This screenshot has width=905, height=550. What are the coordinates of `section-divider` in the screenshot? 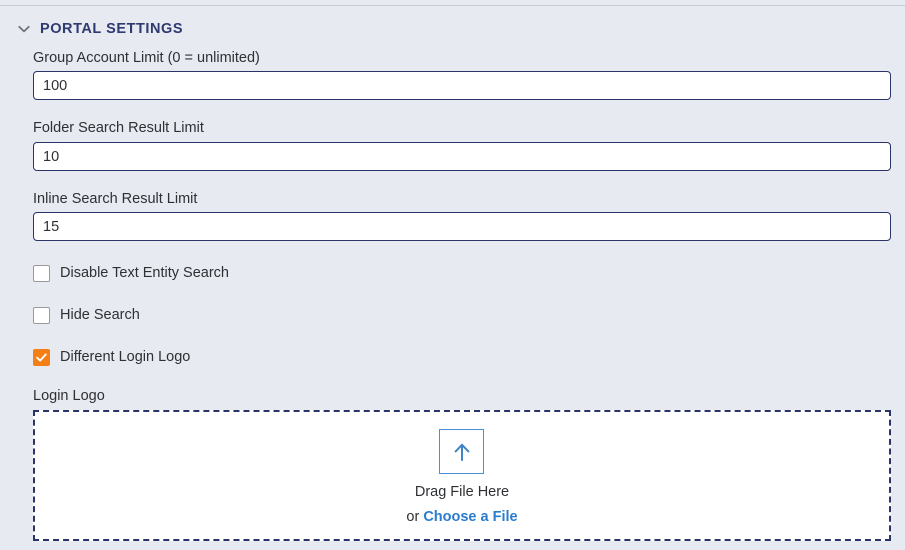 It's located at (452, 5).